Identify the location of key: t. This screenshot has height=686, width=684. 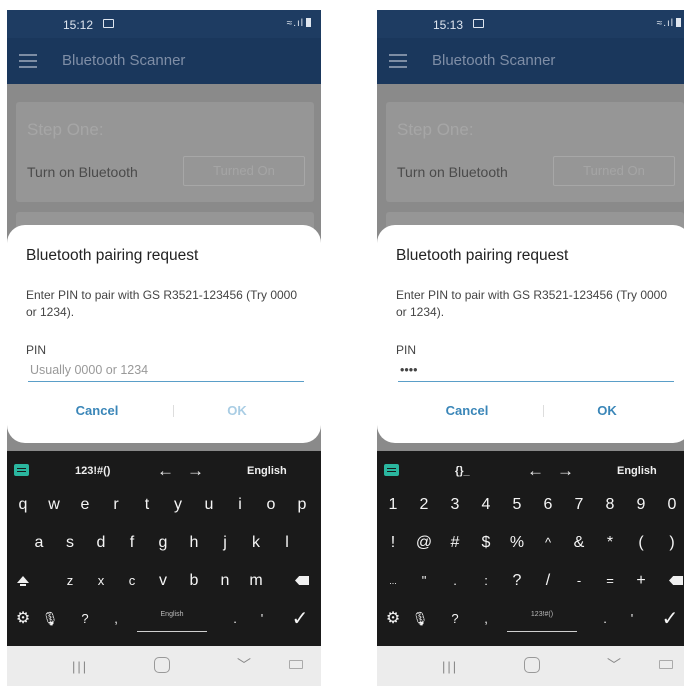
(147, 505).